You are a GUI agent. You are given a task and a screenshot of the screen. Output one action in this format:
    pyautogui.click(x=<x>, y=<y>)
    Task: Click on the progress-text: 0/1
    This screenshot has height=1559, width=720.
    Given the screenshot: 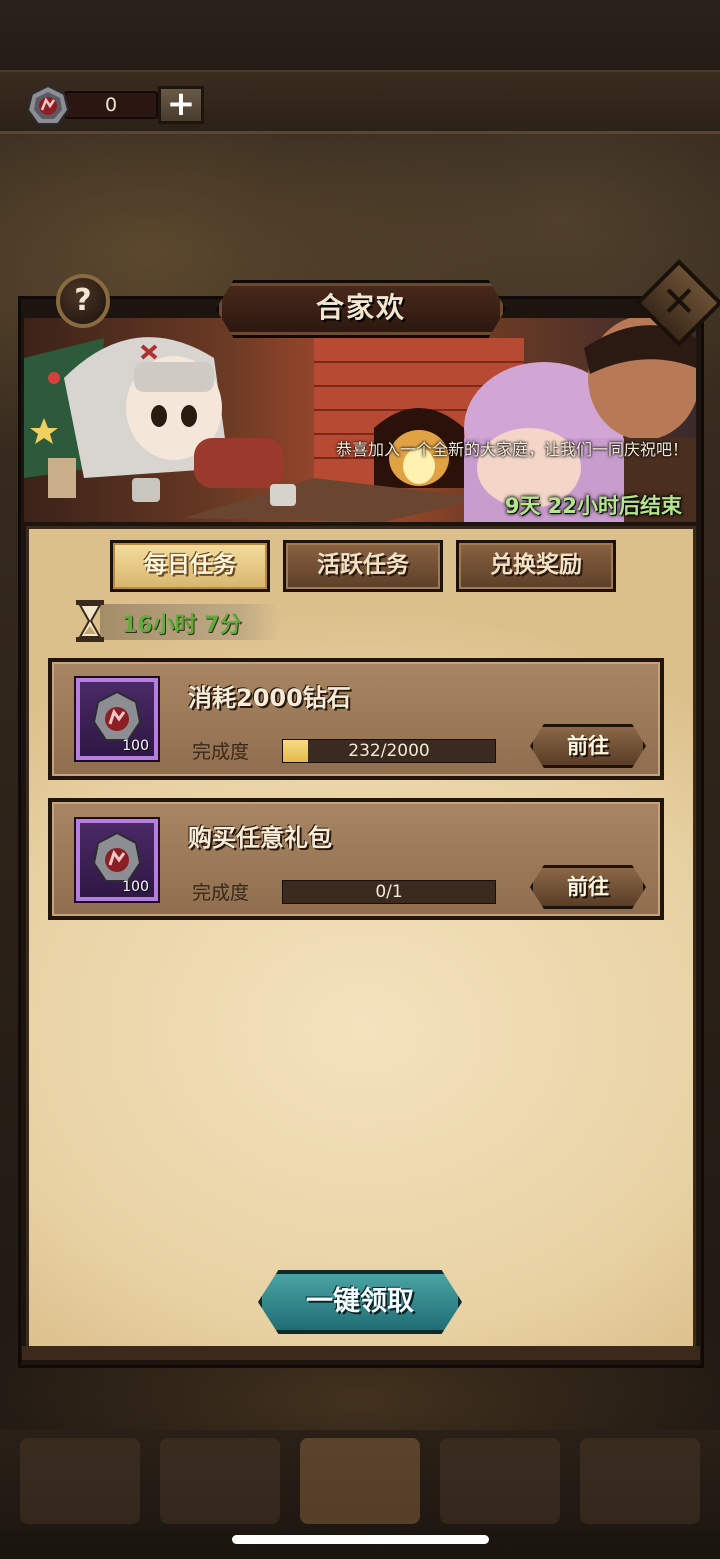 What is the action you would take?
    pyautogui.click(x=389, y=892)
    